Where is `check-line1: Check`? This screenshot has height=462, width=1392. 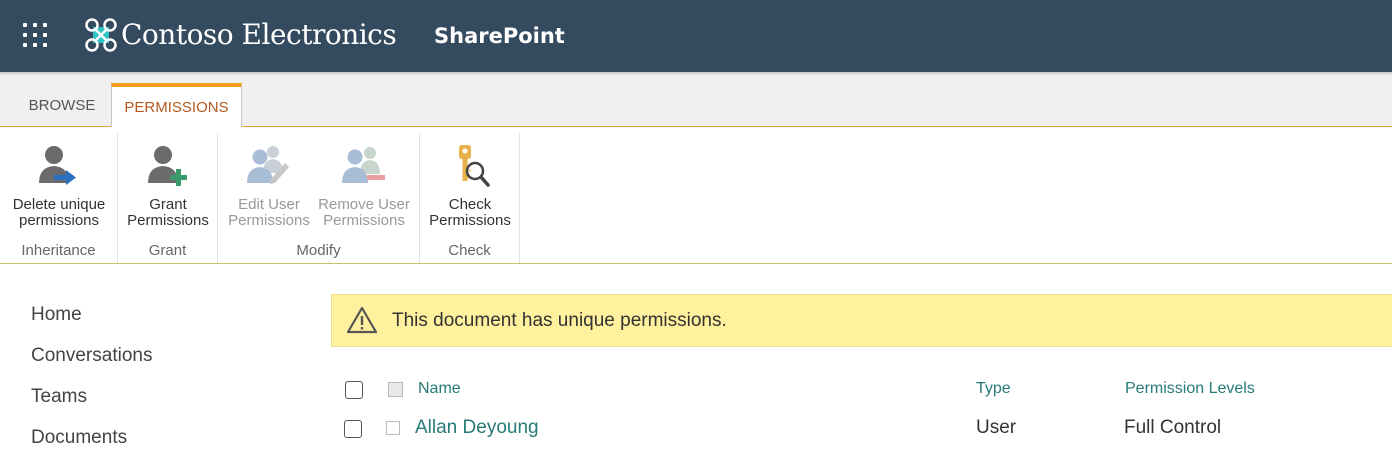
check-line1: Check is located at coordinates (470, 204).